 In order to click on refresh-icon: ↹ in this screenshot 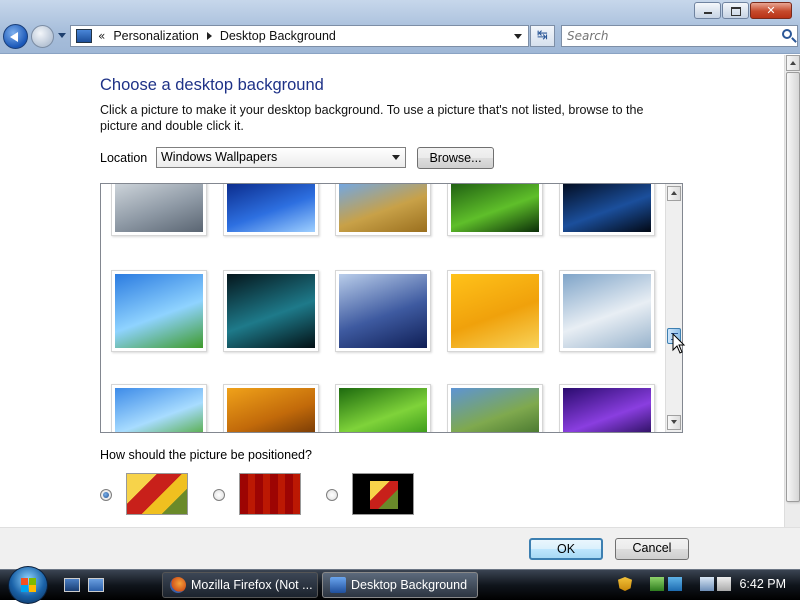, I will do `click(542, 35)`.